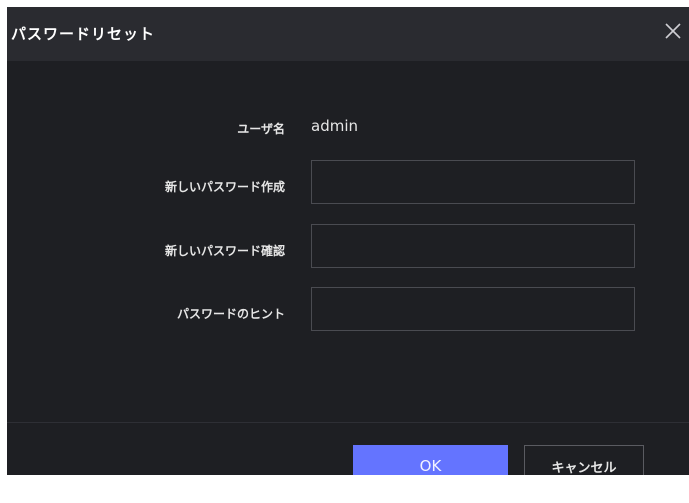 The image size is (689, 503). What do you see at coordinates (224, 251) in the screenshot?
I see `confirm-password-label: 新しいパスワード確認` at bounding box center [224, 251].